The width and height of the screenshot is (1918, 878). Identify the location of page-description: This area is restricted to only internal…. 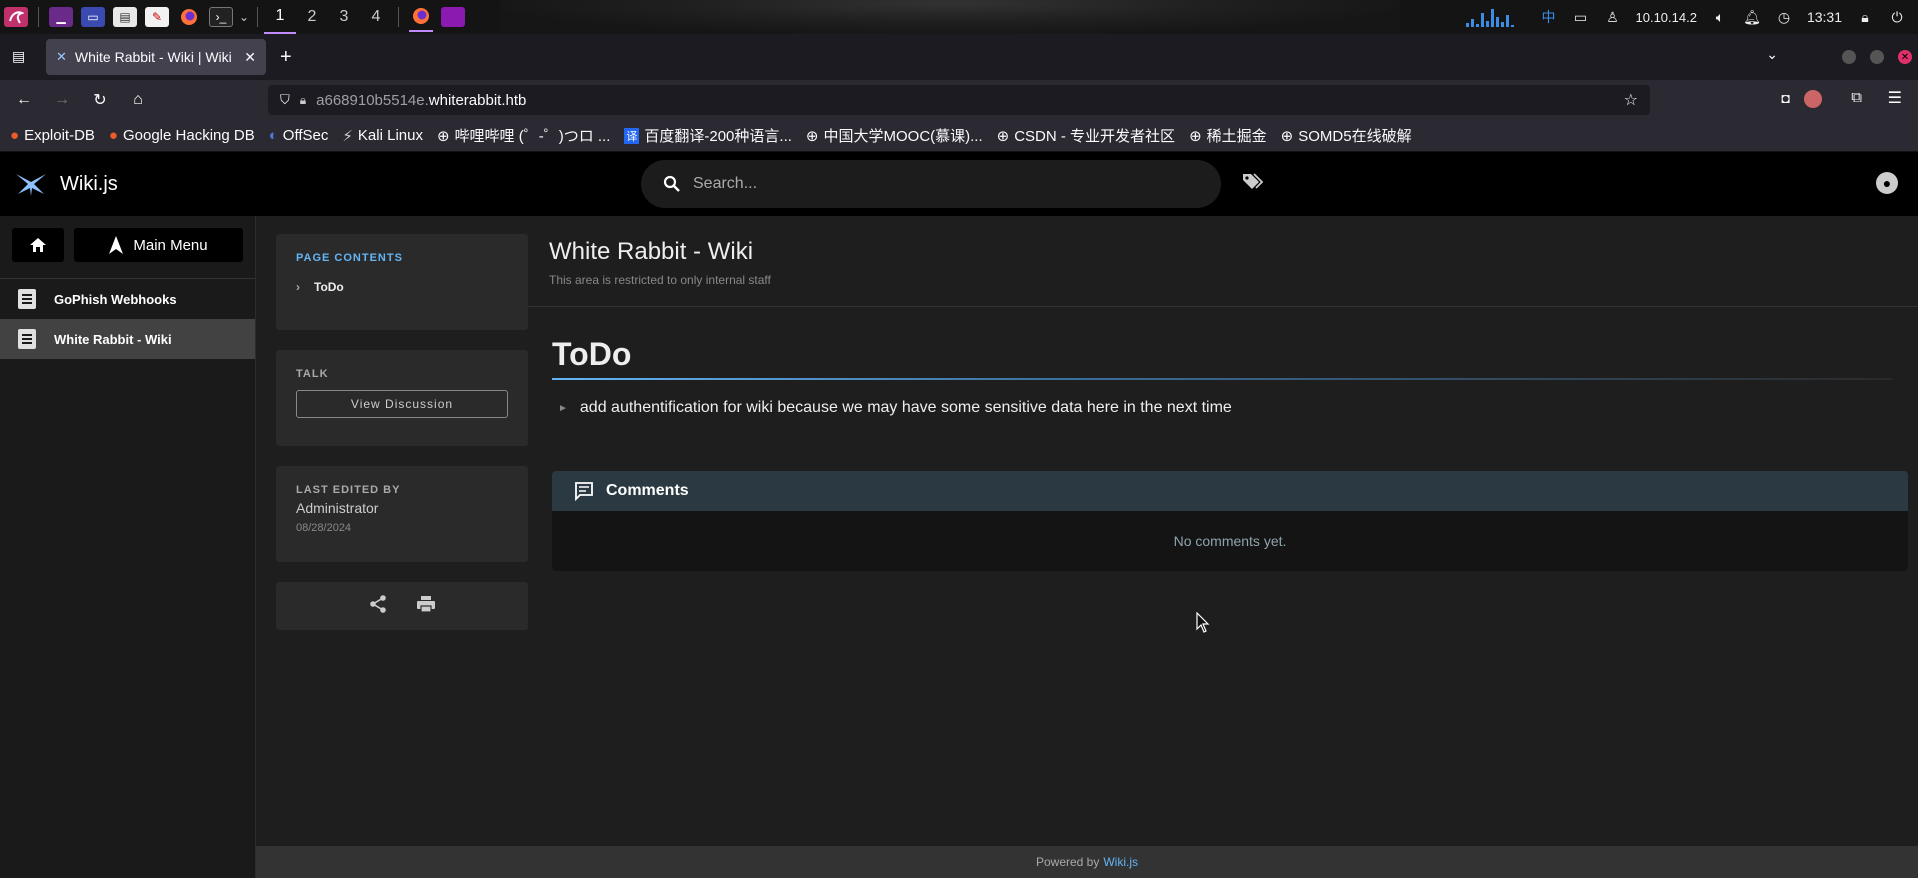
(660, 280).